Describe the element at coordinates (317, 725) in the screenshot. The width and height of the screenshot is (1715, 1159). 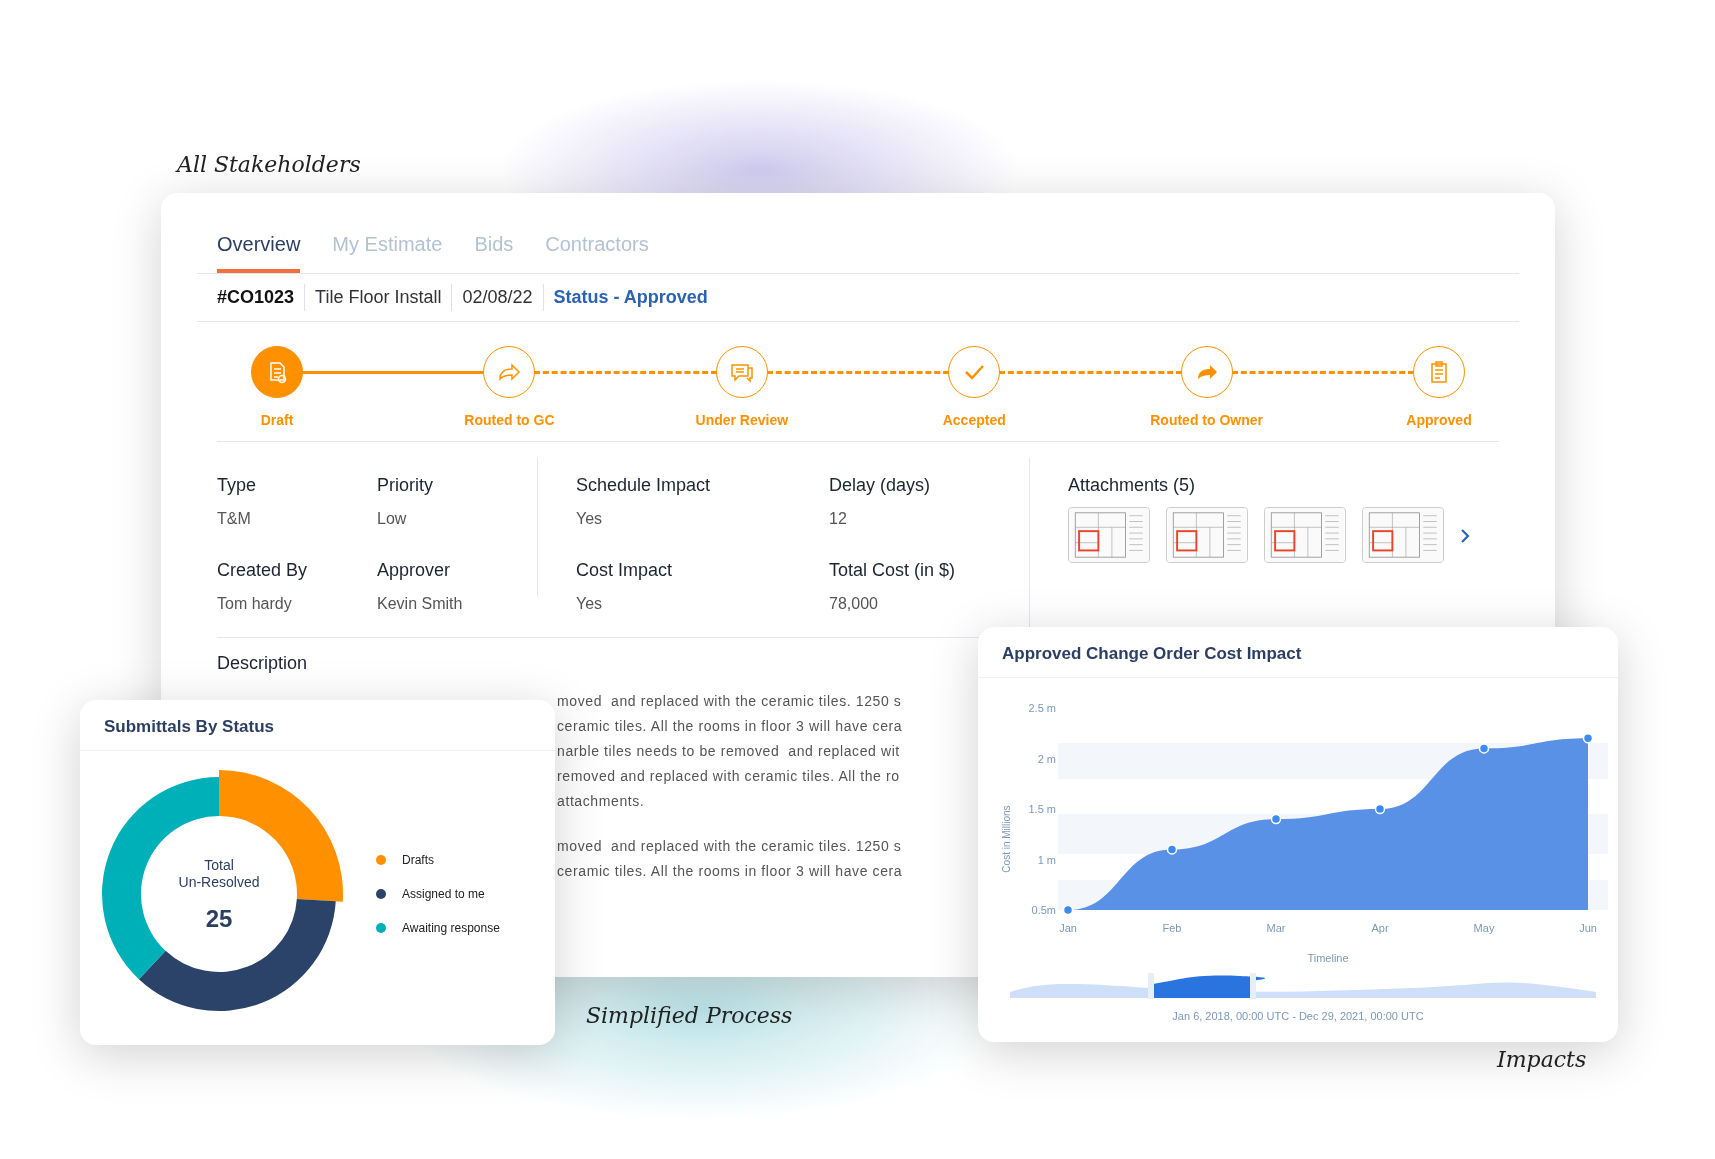
I see `card-title: Submittals By Status` at that location.